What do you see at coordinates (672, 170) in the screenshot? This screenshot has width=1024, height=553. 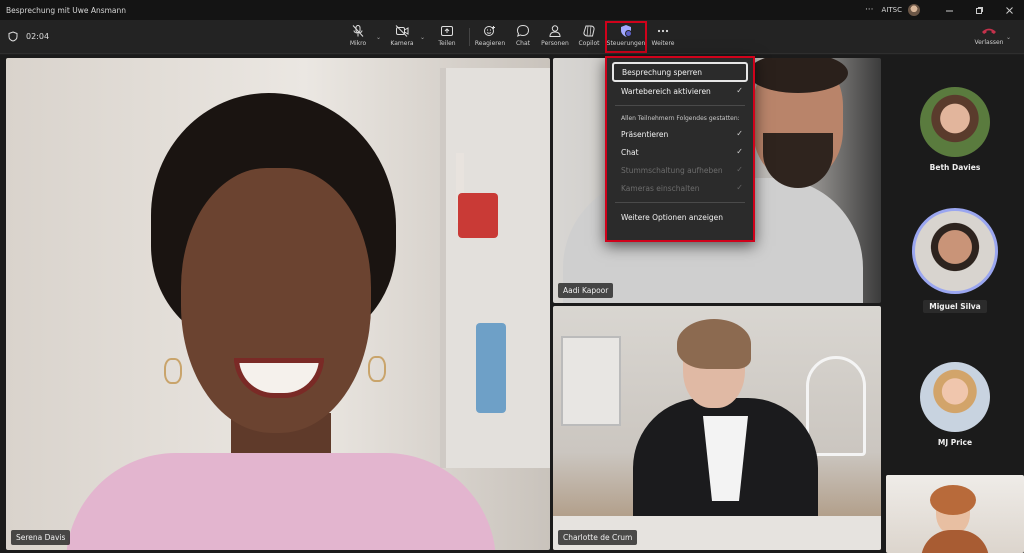 I see `menu-item-label: Stummschaltung aufheben` at bounding box center [672, 170].